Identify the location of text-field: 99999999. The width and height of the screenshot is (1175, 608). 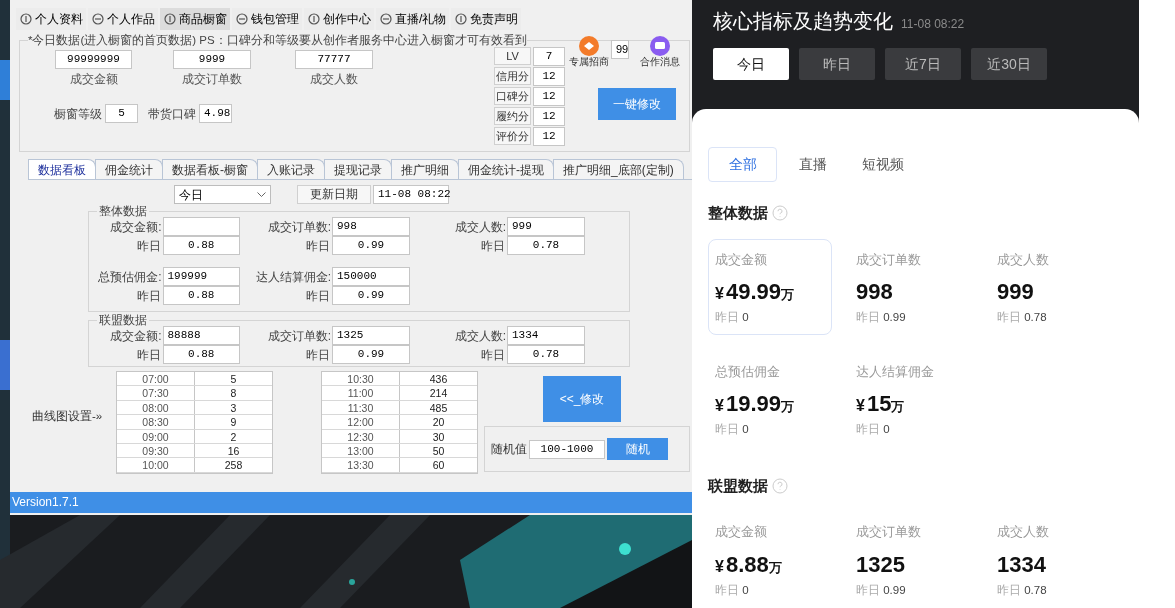
(93, 59).